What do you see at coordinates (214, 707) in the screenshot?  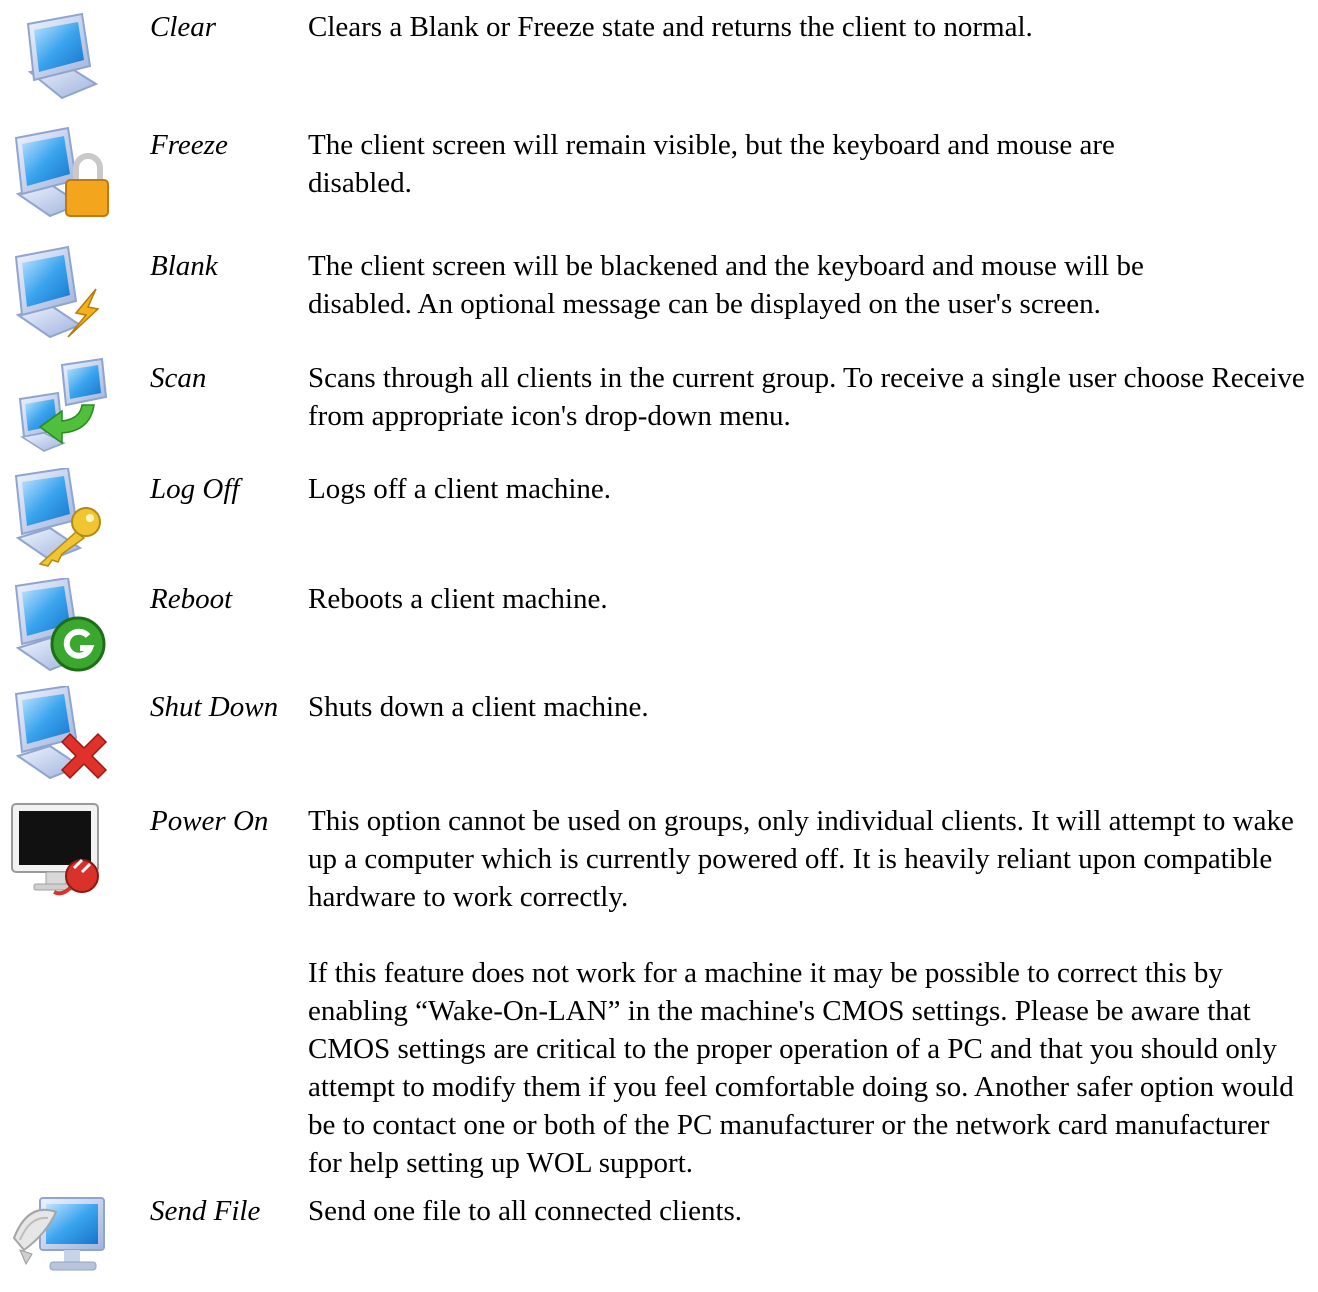 I see `term-label: Shut Down` at bounding box center [214, 707].